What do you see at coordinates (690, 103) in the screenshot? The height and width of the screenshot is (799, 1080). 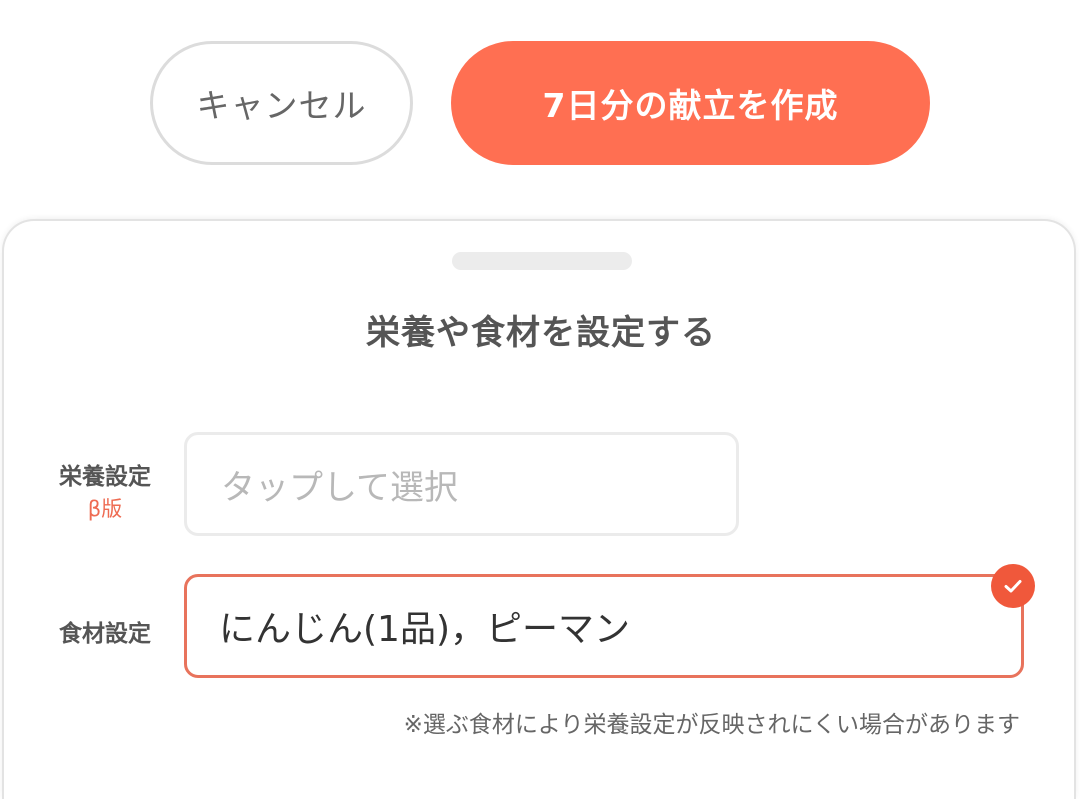 I see `create-7day-menu-button: 7日分の献立を作成` at bounding box center [690, 103].